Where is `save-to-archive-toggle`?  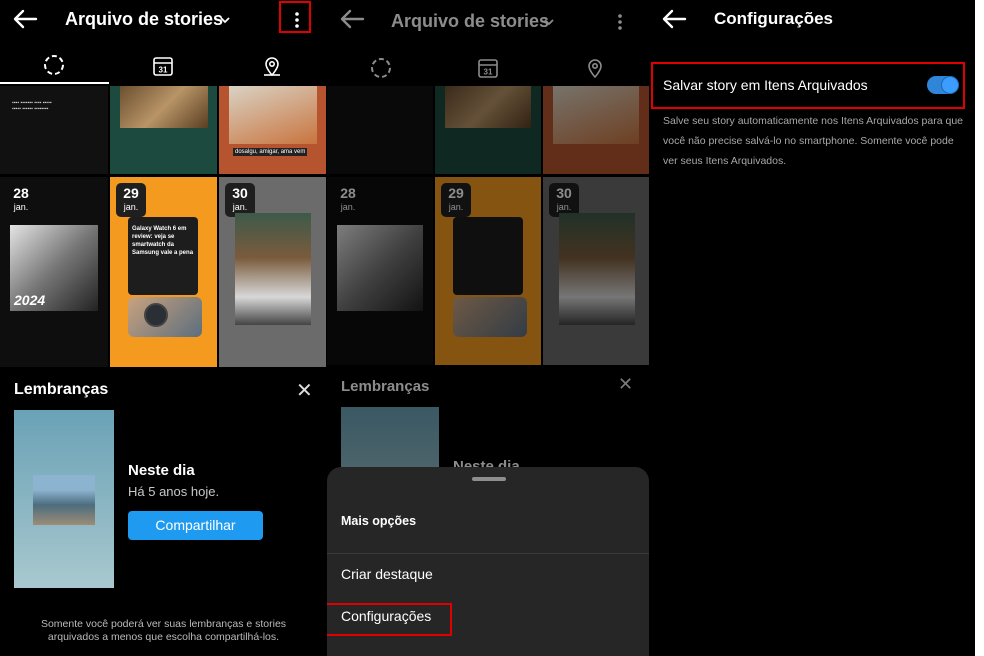 save-to-archive-toggle is located at coordinates (943, 85).